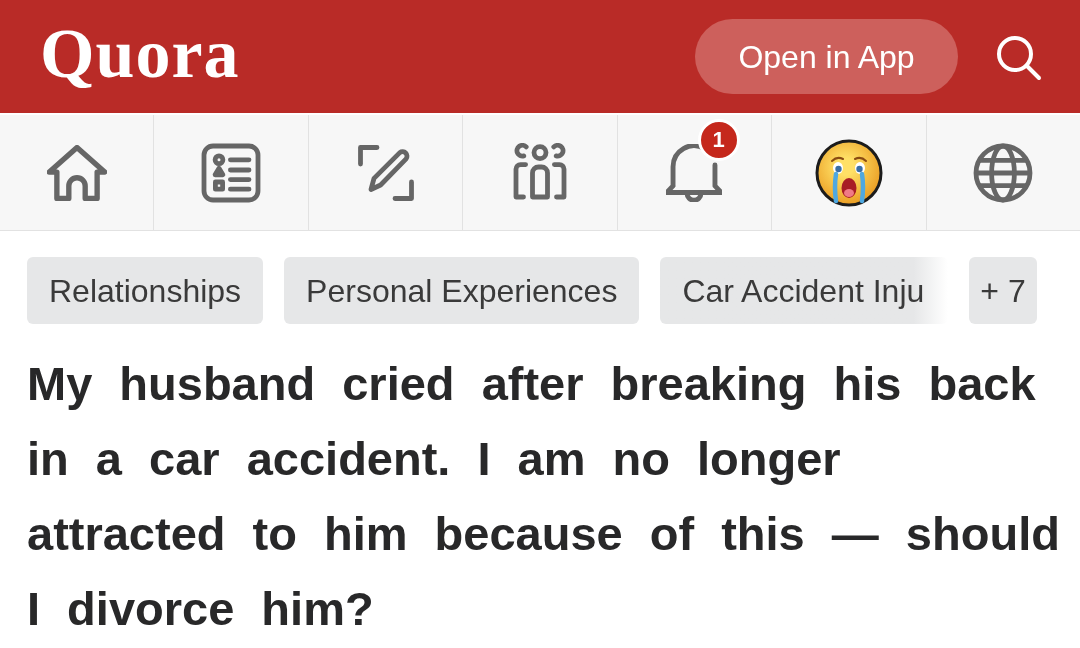 The width and height of the screenshot is (1080, 648). Describe the element at coordinates (695, 172) in the screenshot. I see `nav-tab: 1` at that location.